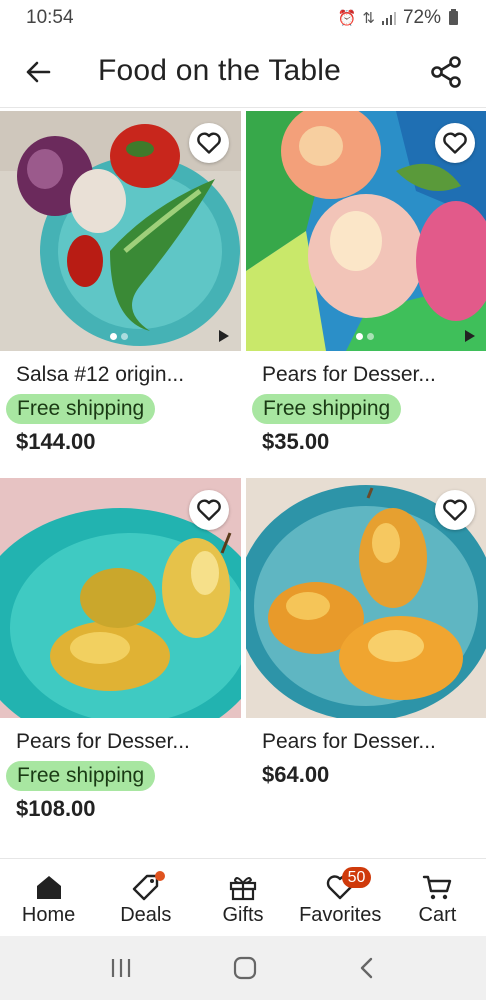  I want to click on back-arrow-icon, so click(38, 72).